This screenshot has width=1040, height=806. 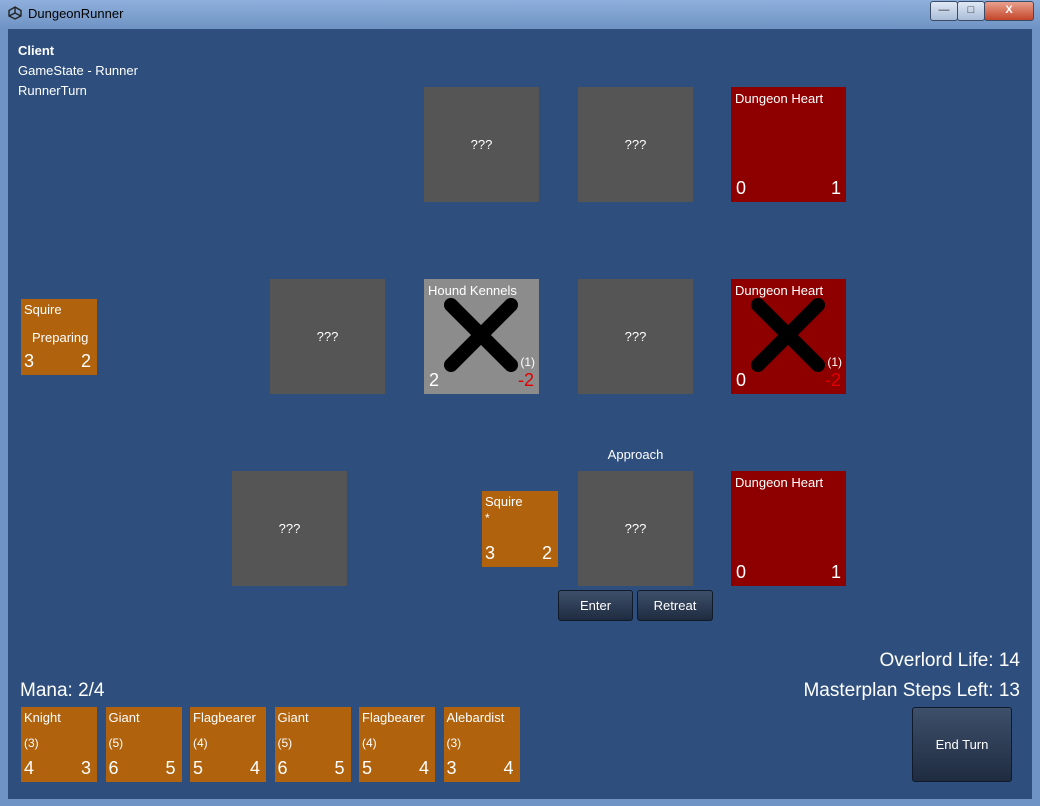 What do you see at coordinates (949, 660) in the screenshot?
I see `overlord-life-label: Overlord Life: 14` at bounding box center [949, 660].